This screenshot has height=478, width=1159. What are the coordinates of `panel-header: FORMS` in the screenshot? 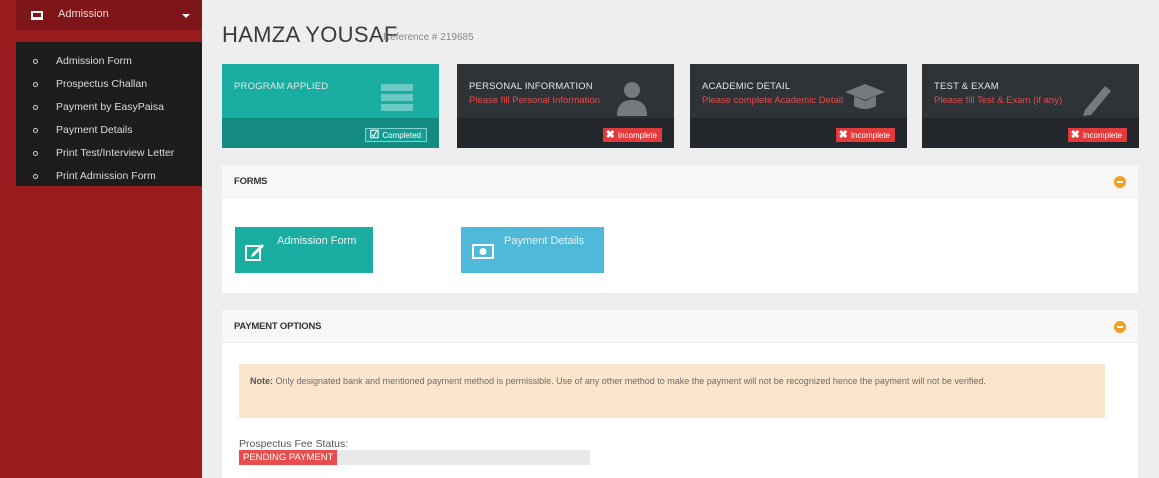 It's located at (680, 181).